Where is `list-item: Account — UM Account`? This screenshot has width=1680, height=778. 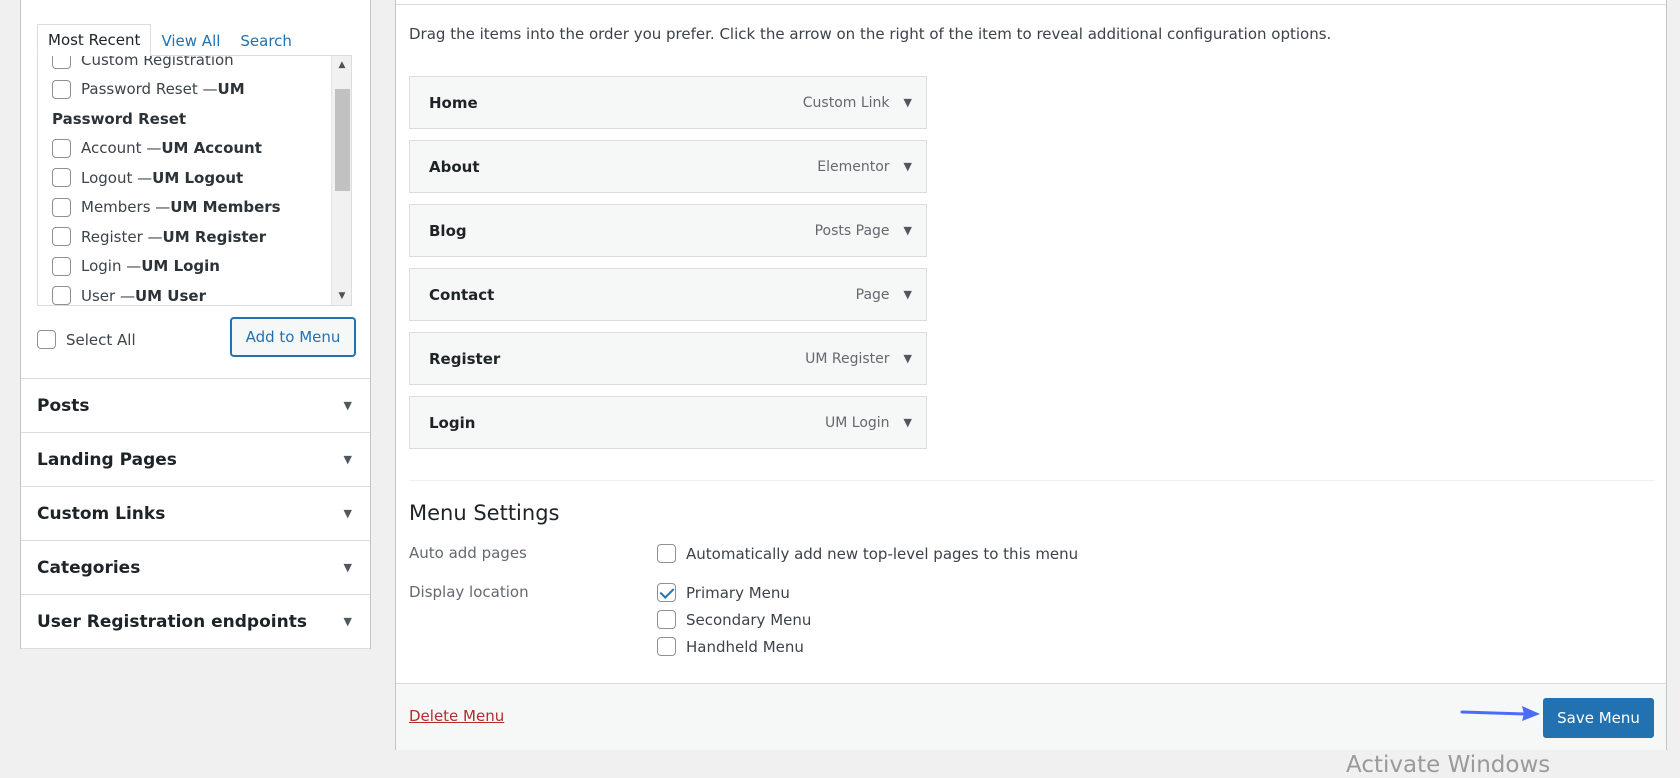
list-item: Account — UM Account is located at coordinates (185, 149).